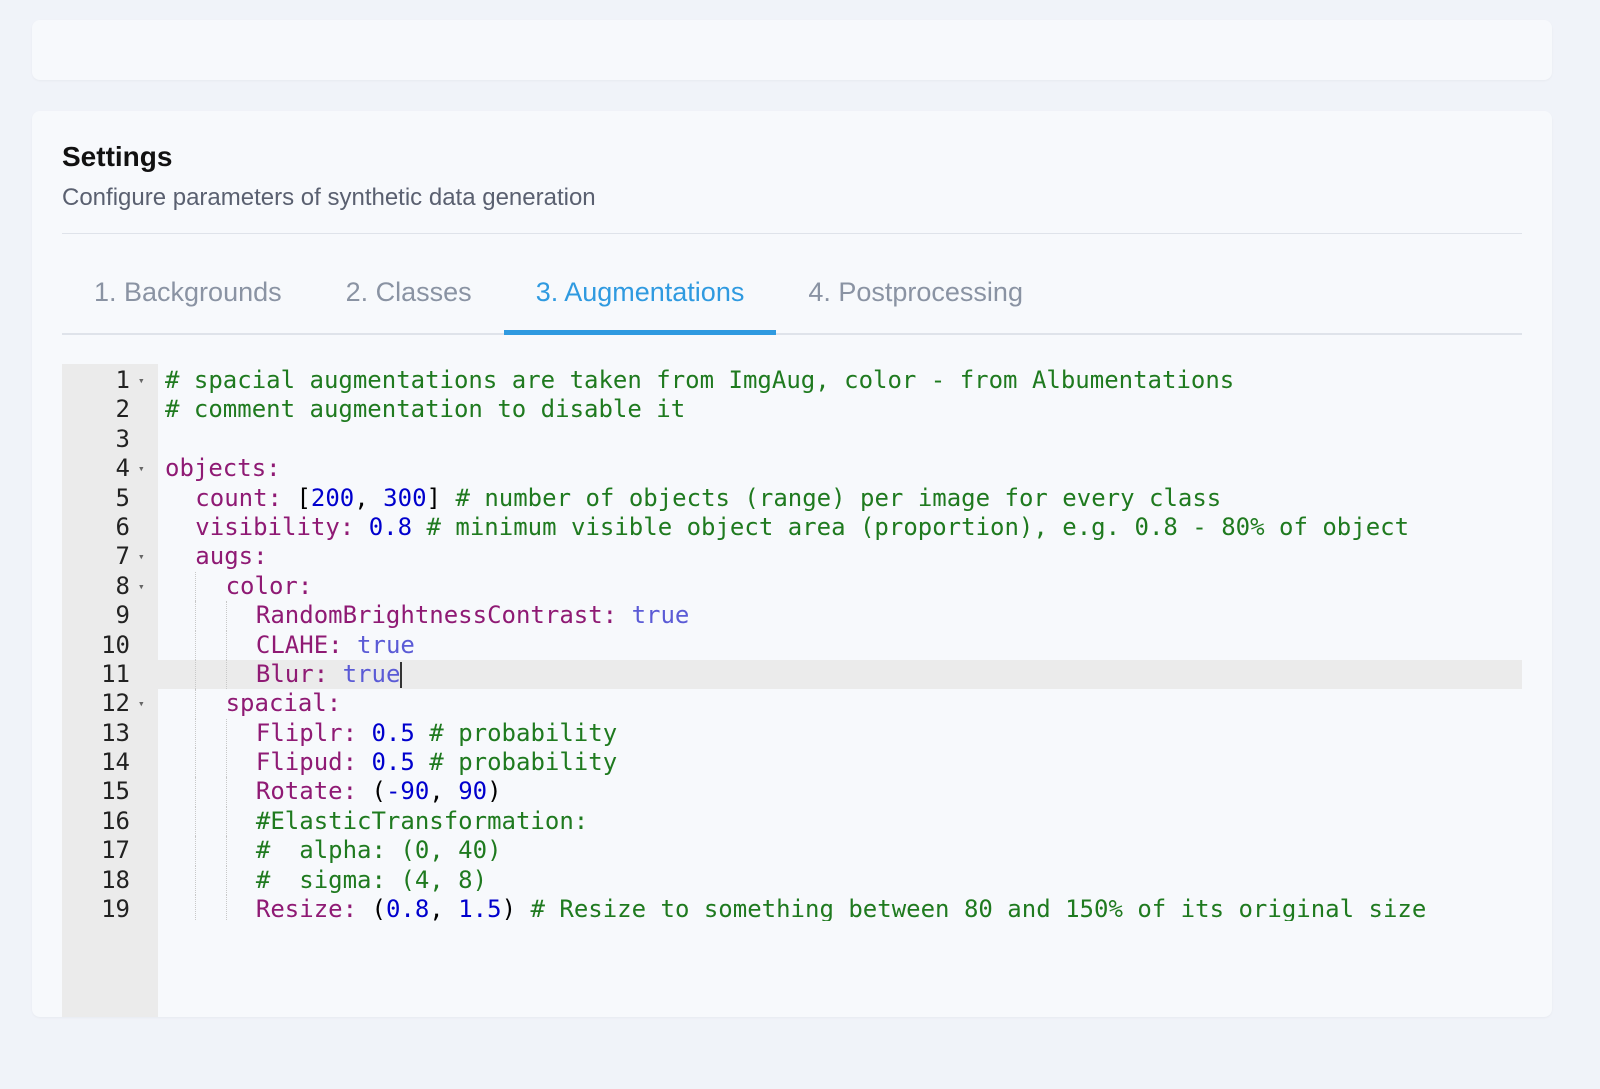 Image resolution: width=1600 pixels, height=1089 pixels. What do you see at coordinates (332, 497) in the screenshot?
I see `code-token: 200` at bounding box center [332, 497].